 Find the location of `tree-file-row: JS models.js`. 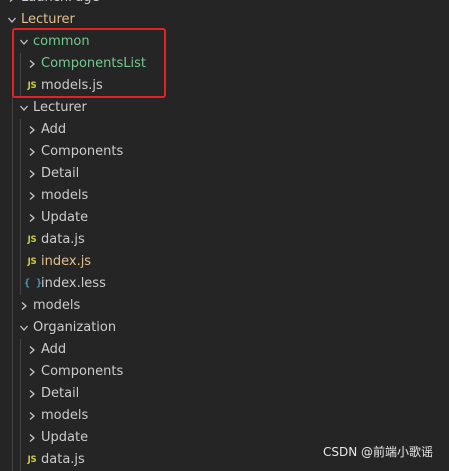

tree-file-row: JS models.js is located at coordinates (224, 86).